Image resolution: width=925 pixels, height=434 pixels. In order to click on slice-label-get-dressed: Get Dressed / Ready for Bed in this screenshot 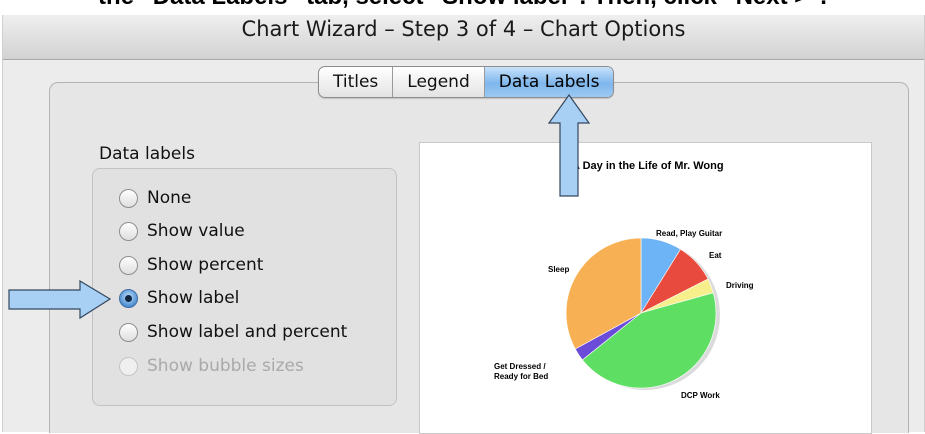, I will do `click(521, 371)`.